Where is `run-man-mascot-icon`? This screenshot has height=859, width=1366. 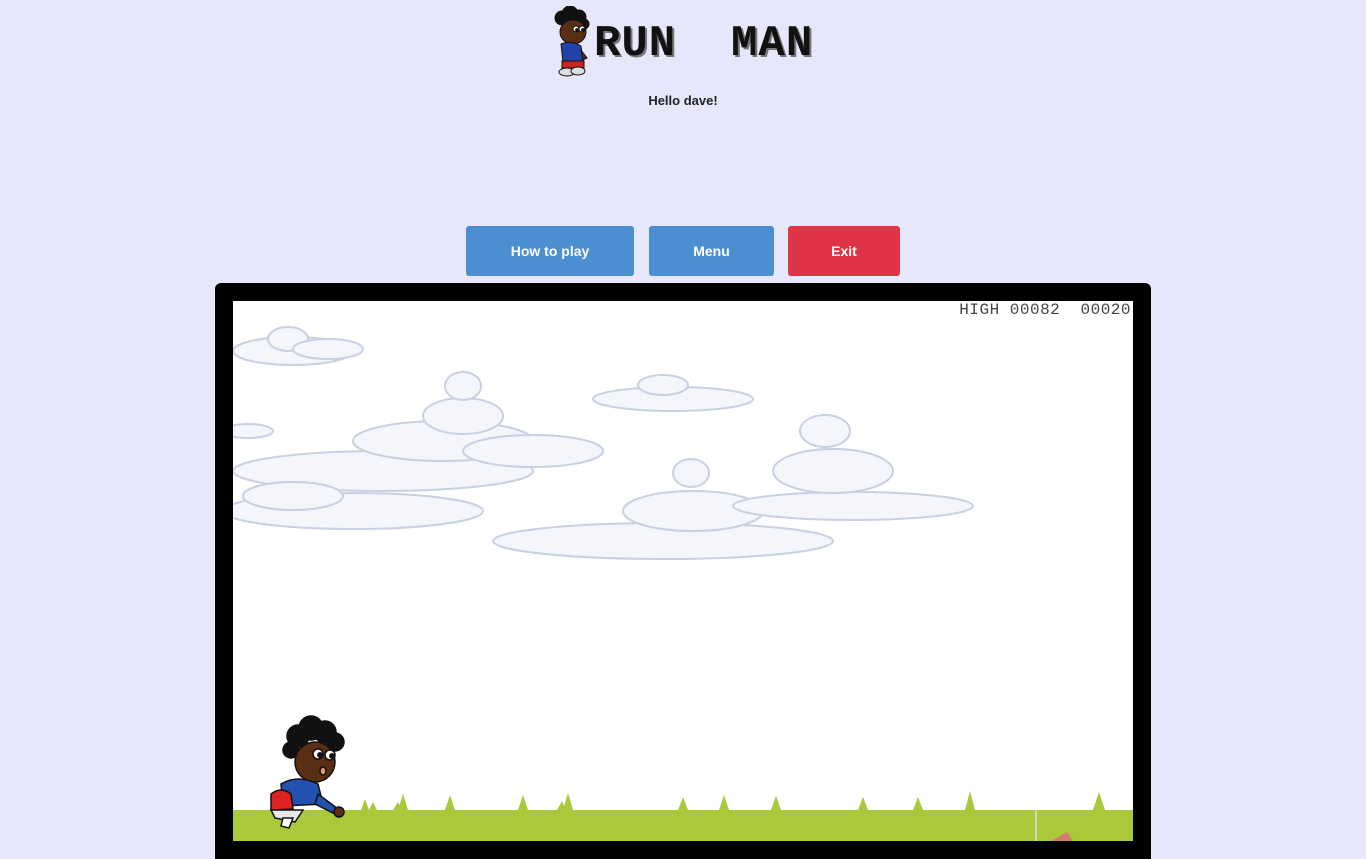 run-man-mascot-icon is located at coordinates (572, 41).